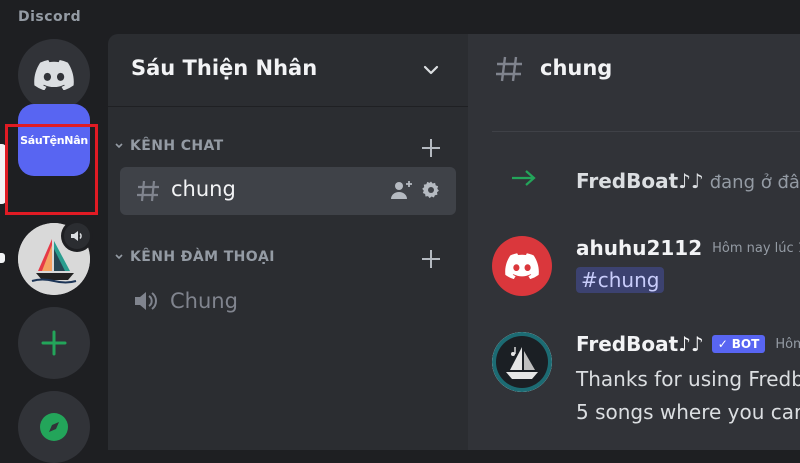  Describe the element at coordinates (620, 280) in the screenshot. I see `channel-mention: #chung` at that location.